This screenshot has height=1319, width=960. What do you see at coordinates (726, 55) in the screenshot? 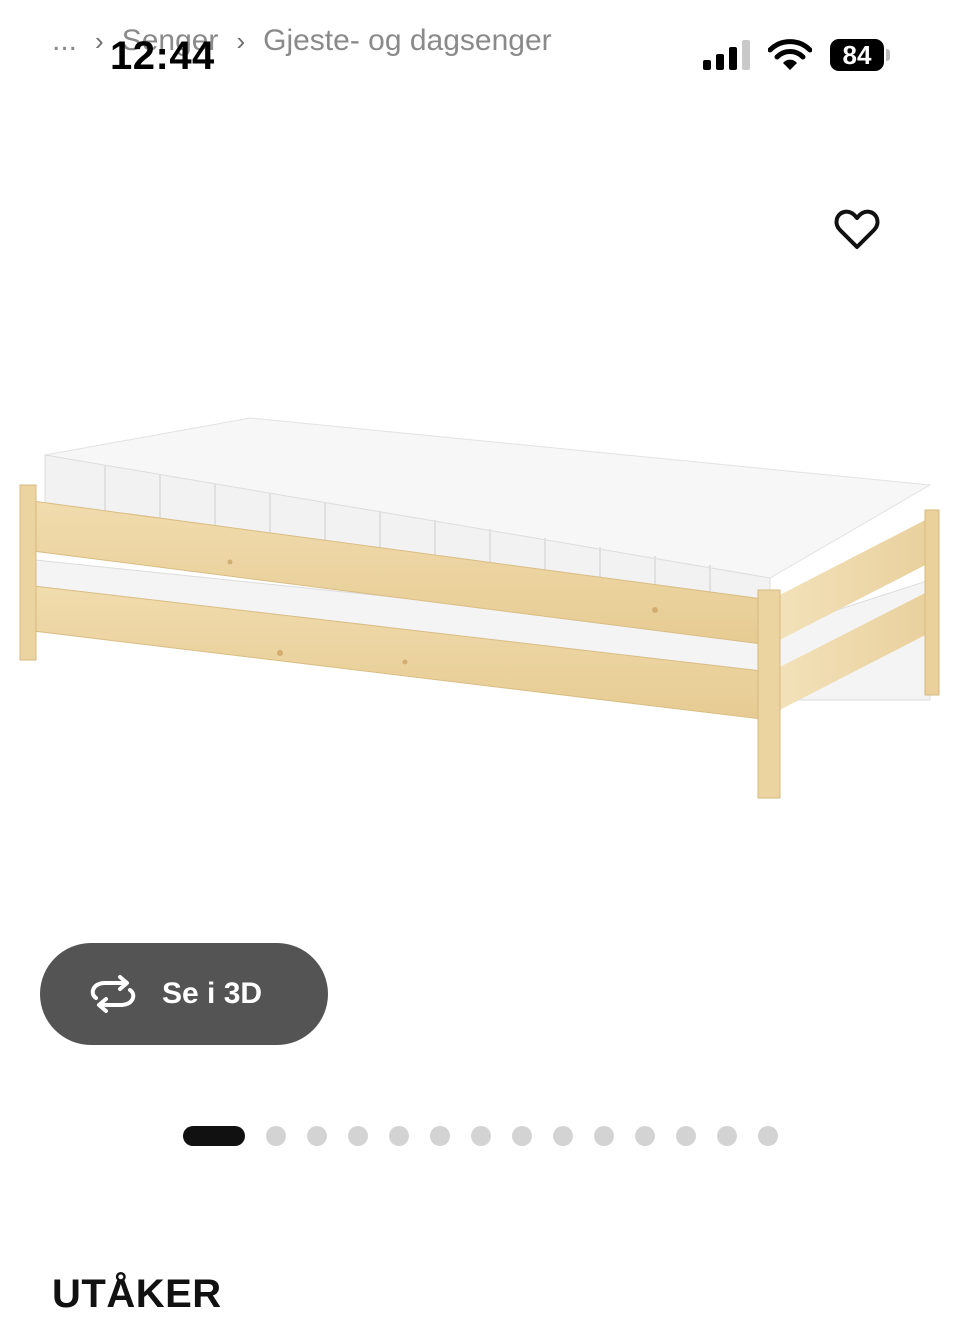
I see `cellular-signal-icon` at bounding box center [726, 55].